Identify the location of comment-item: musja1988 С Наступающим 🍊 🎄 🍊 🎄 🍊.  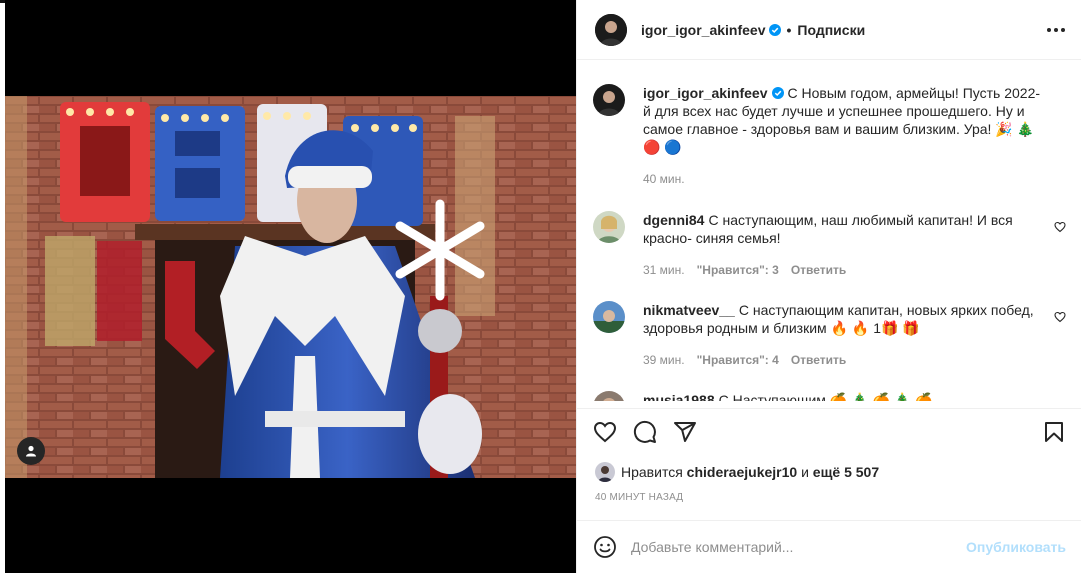
(829, 396).